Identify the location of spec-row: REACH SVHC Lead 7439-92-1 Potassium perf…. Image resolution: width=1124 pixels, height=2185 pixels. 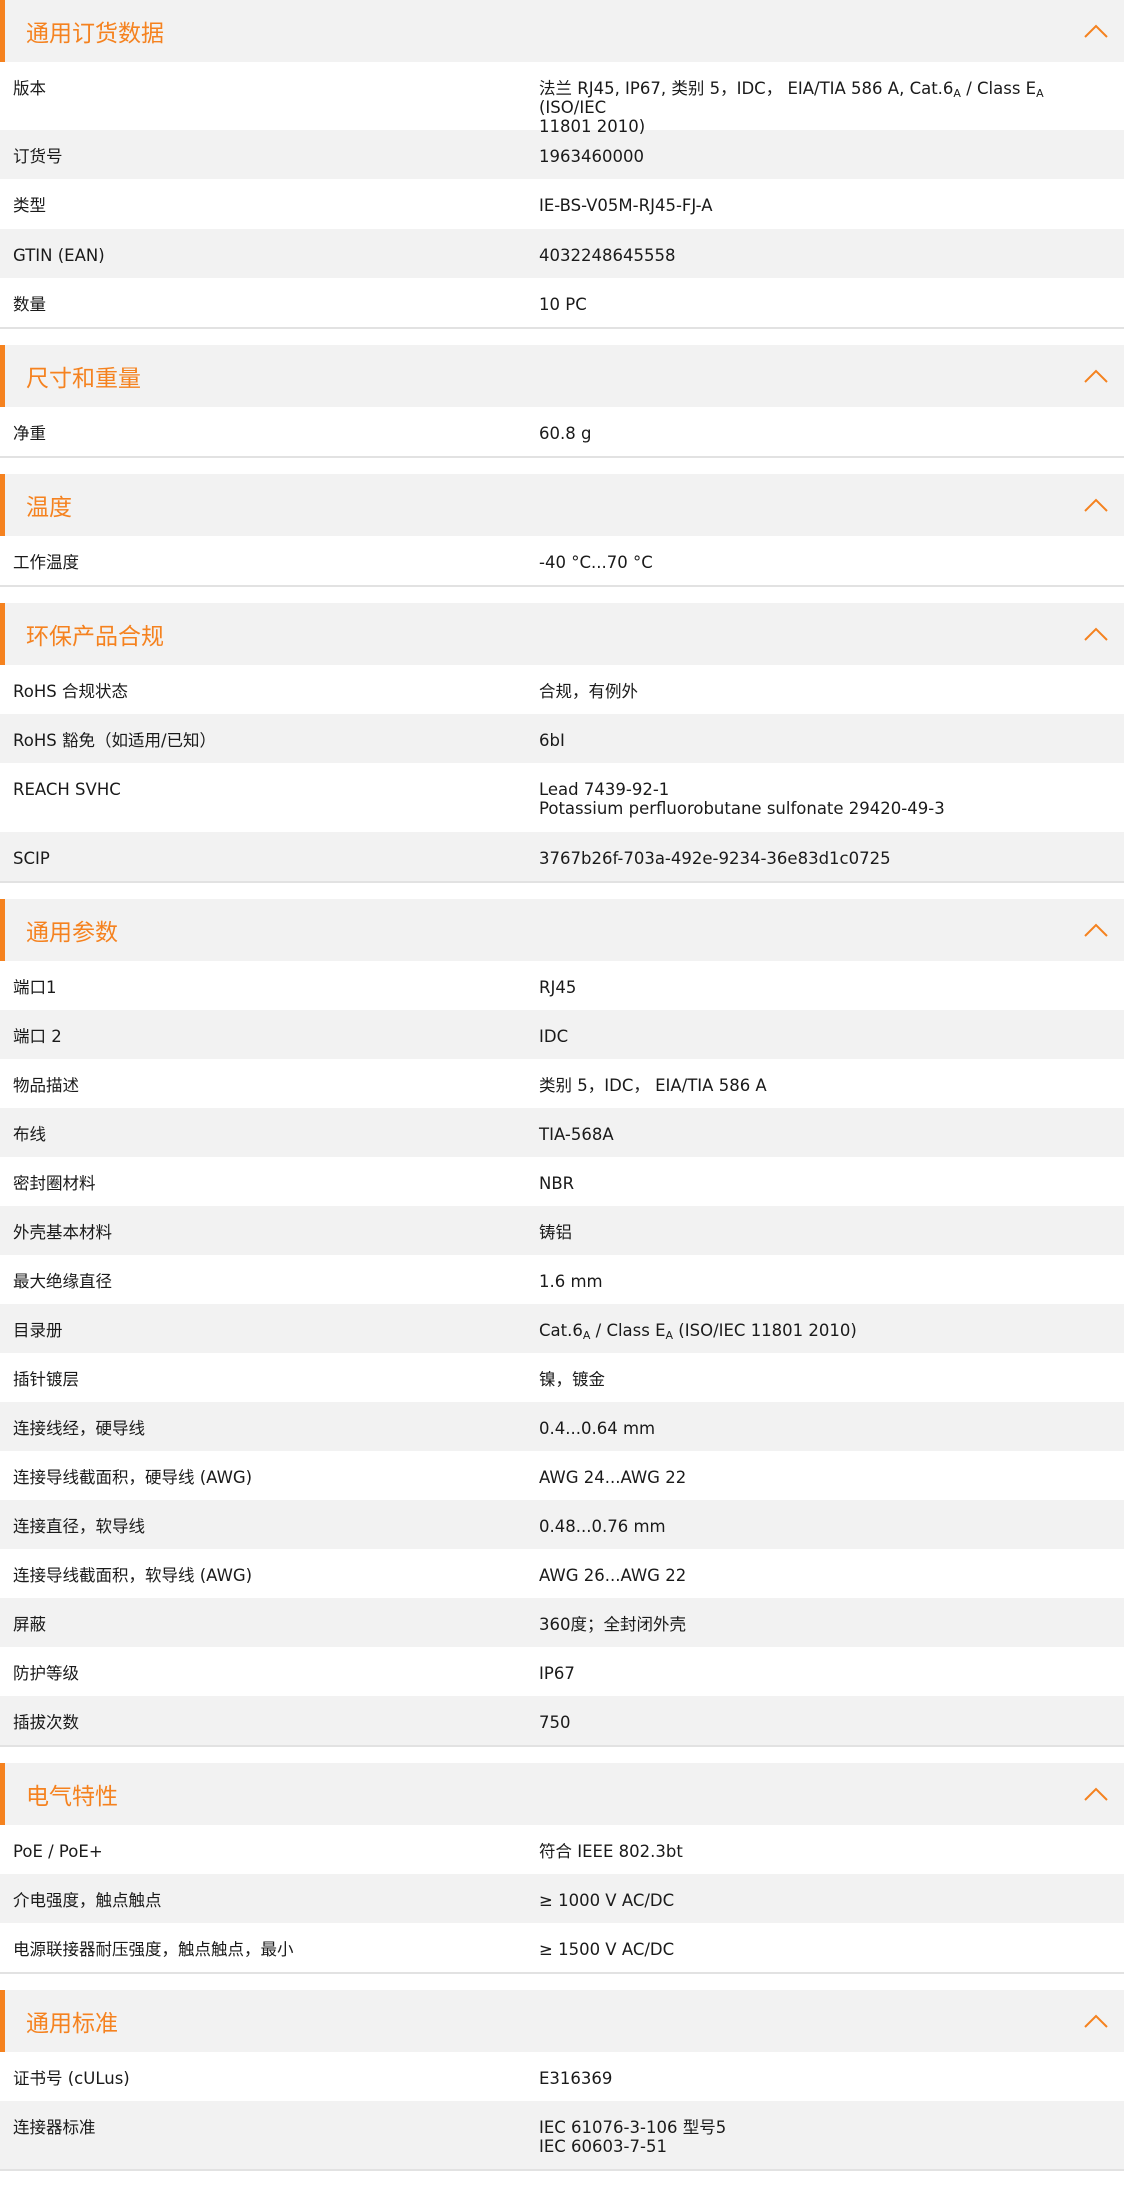
(562, 797).